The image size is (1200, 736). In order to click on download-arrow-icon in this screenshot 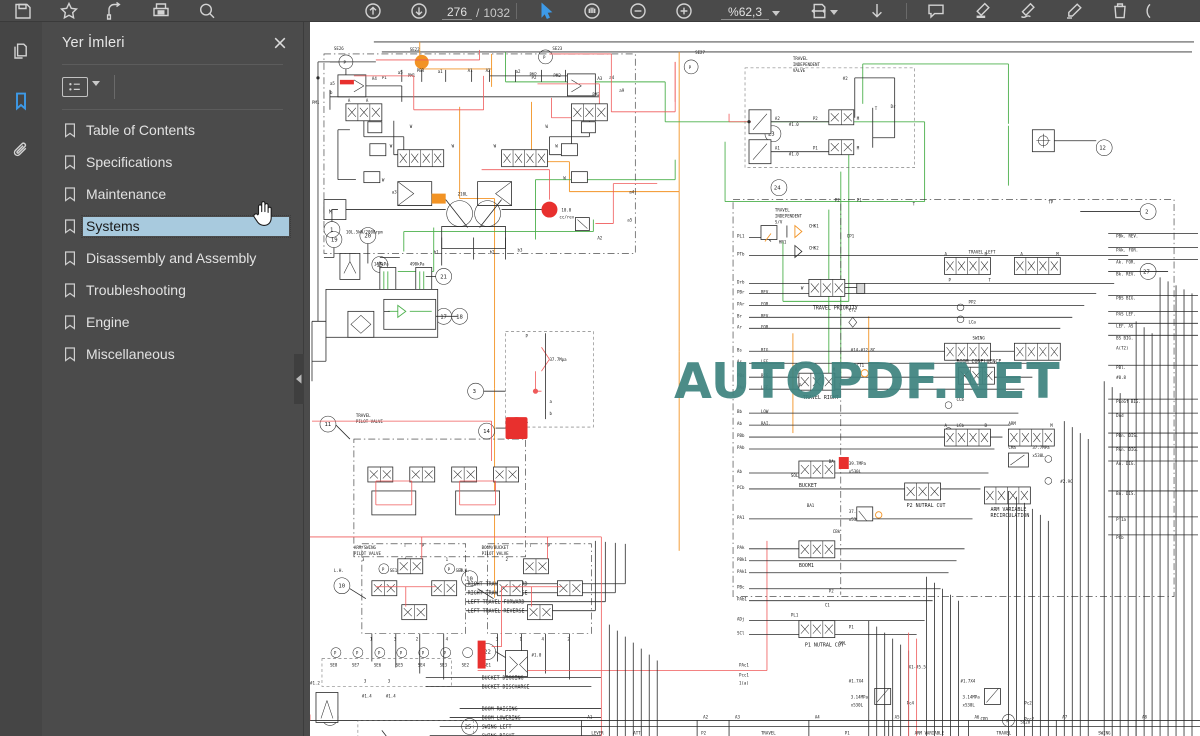, I will do `click(877, 10)`.